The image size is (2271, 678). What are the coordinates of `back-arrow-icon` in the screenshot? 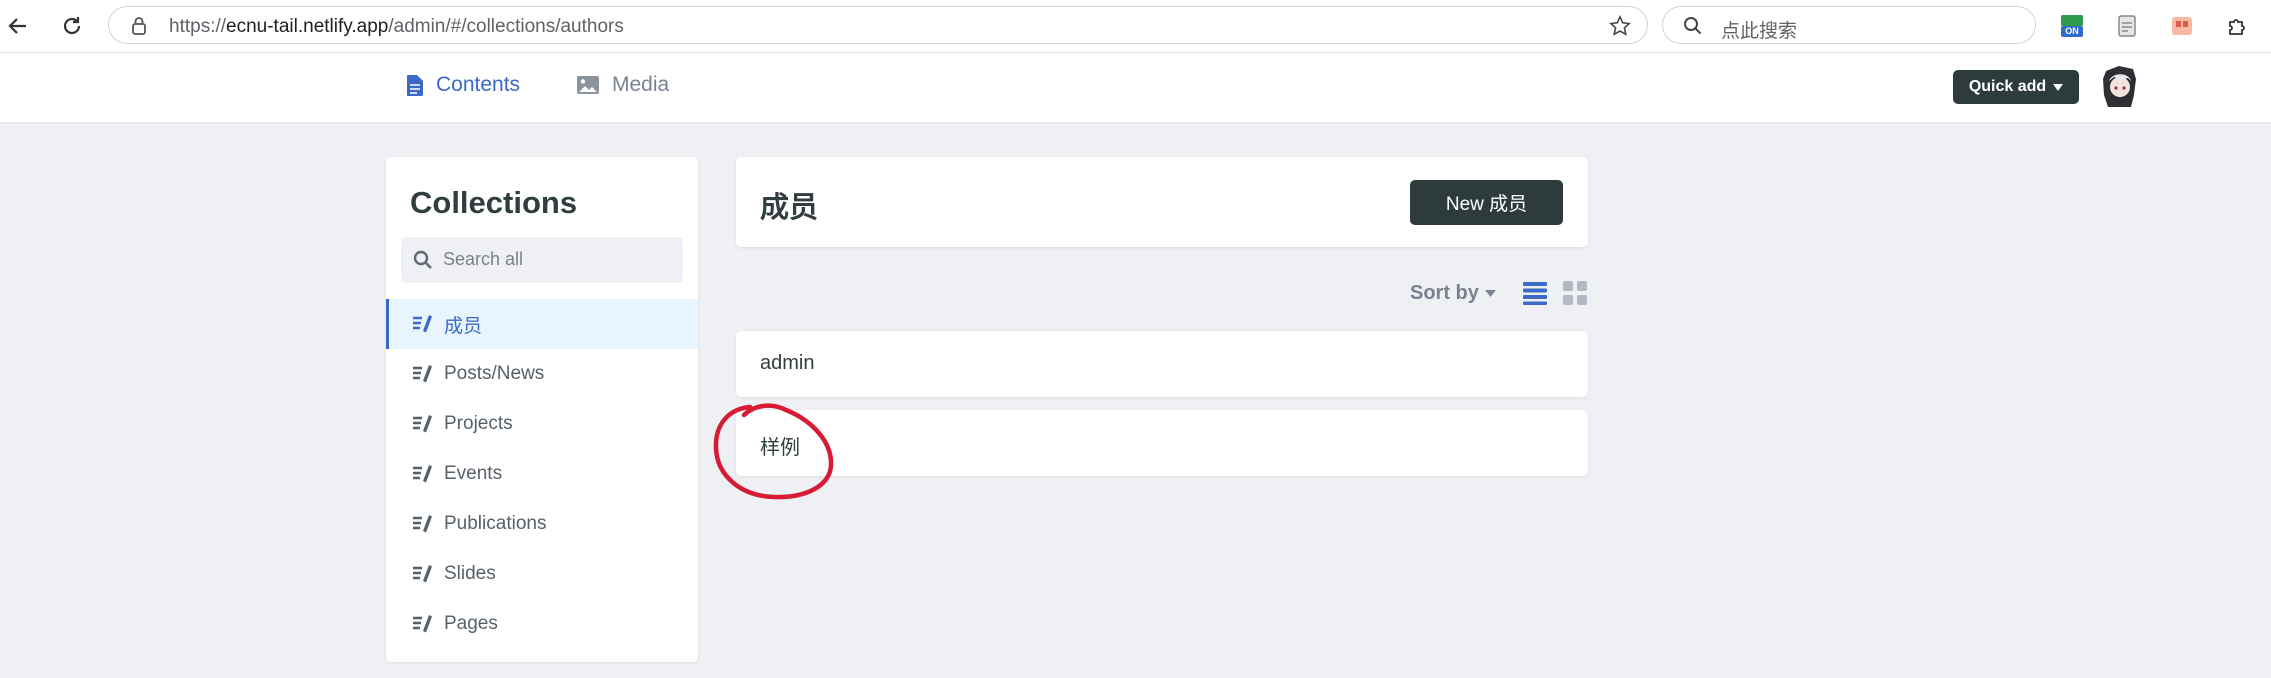 It's located at (17, 26).